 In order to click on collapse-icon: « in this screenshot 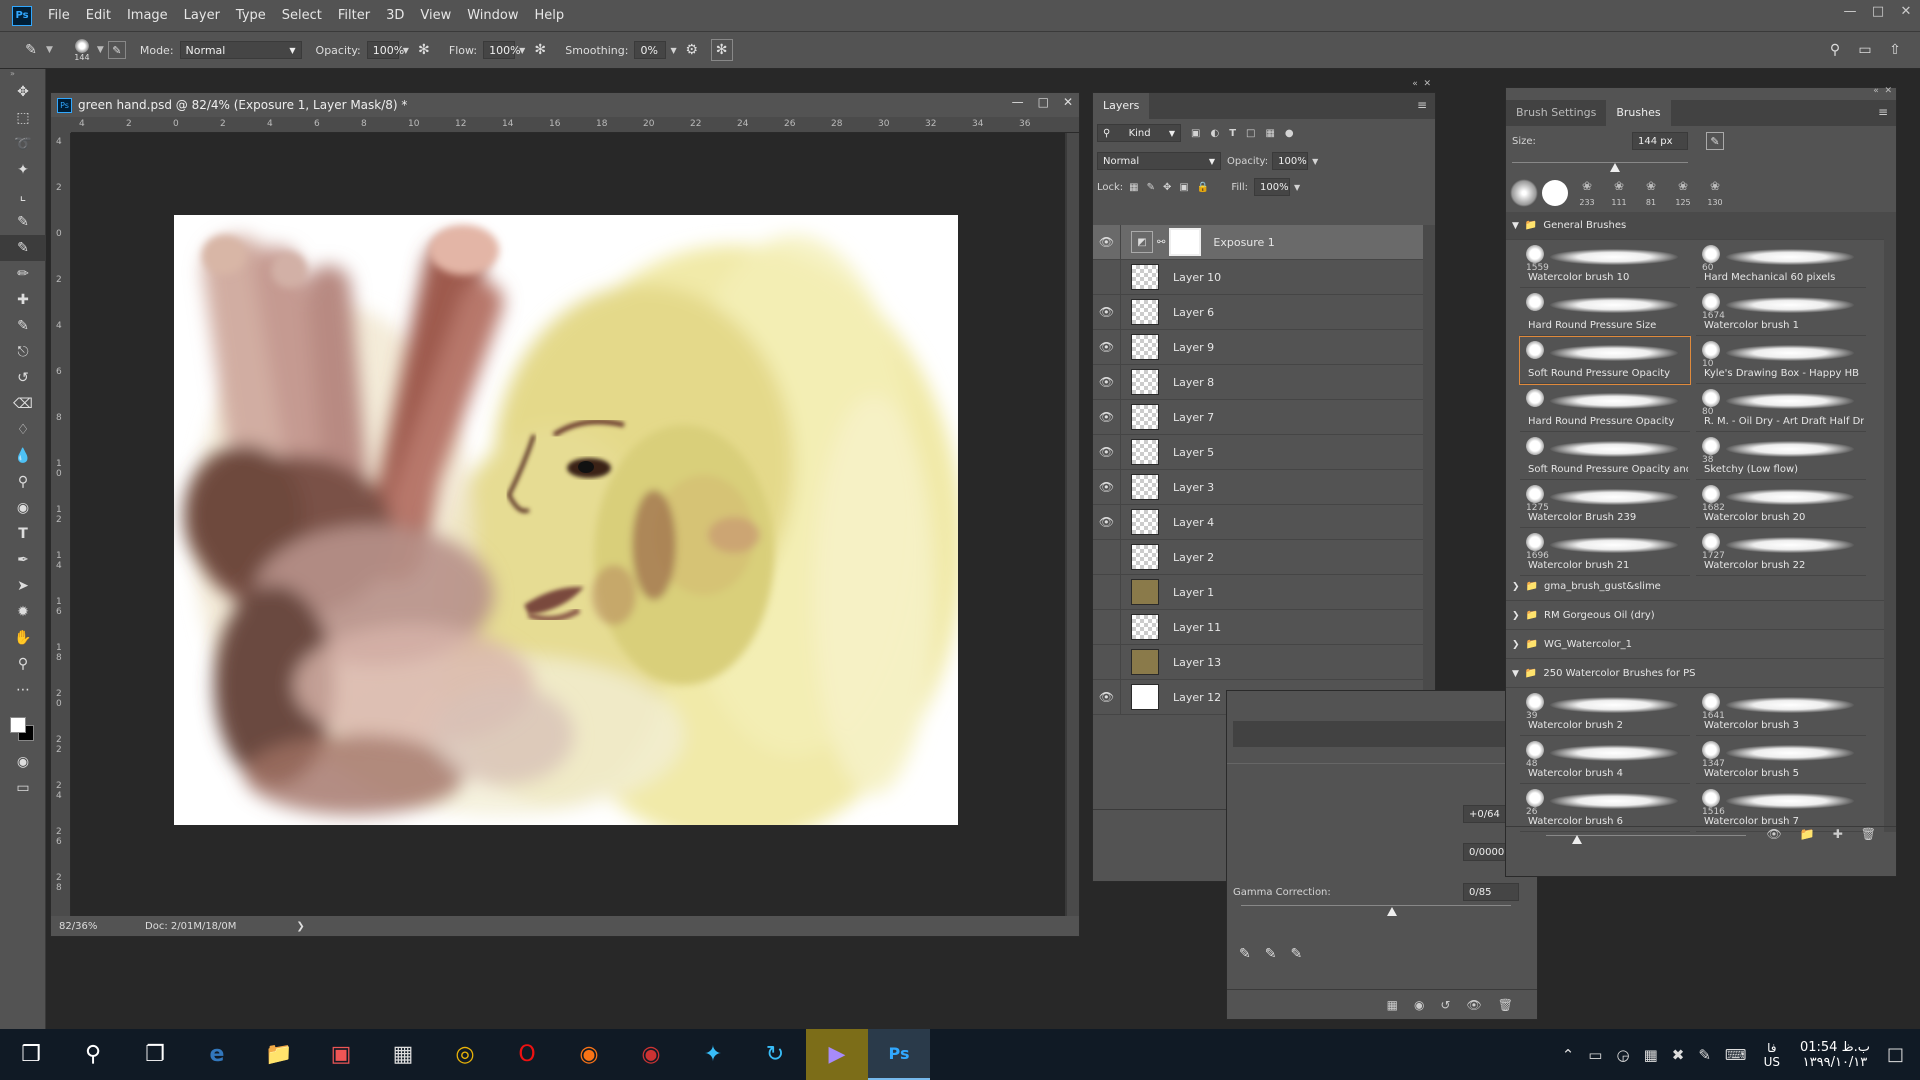, I will do `click(1415, 84)`.